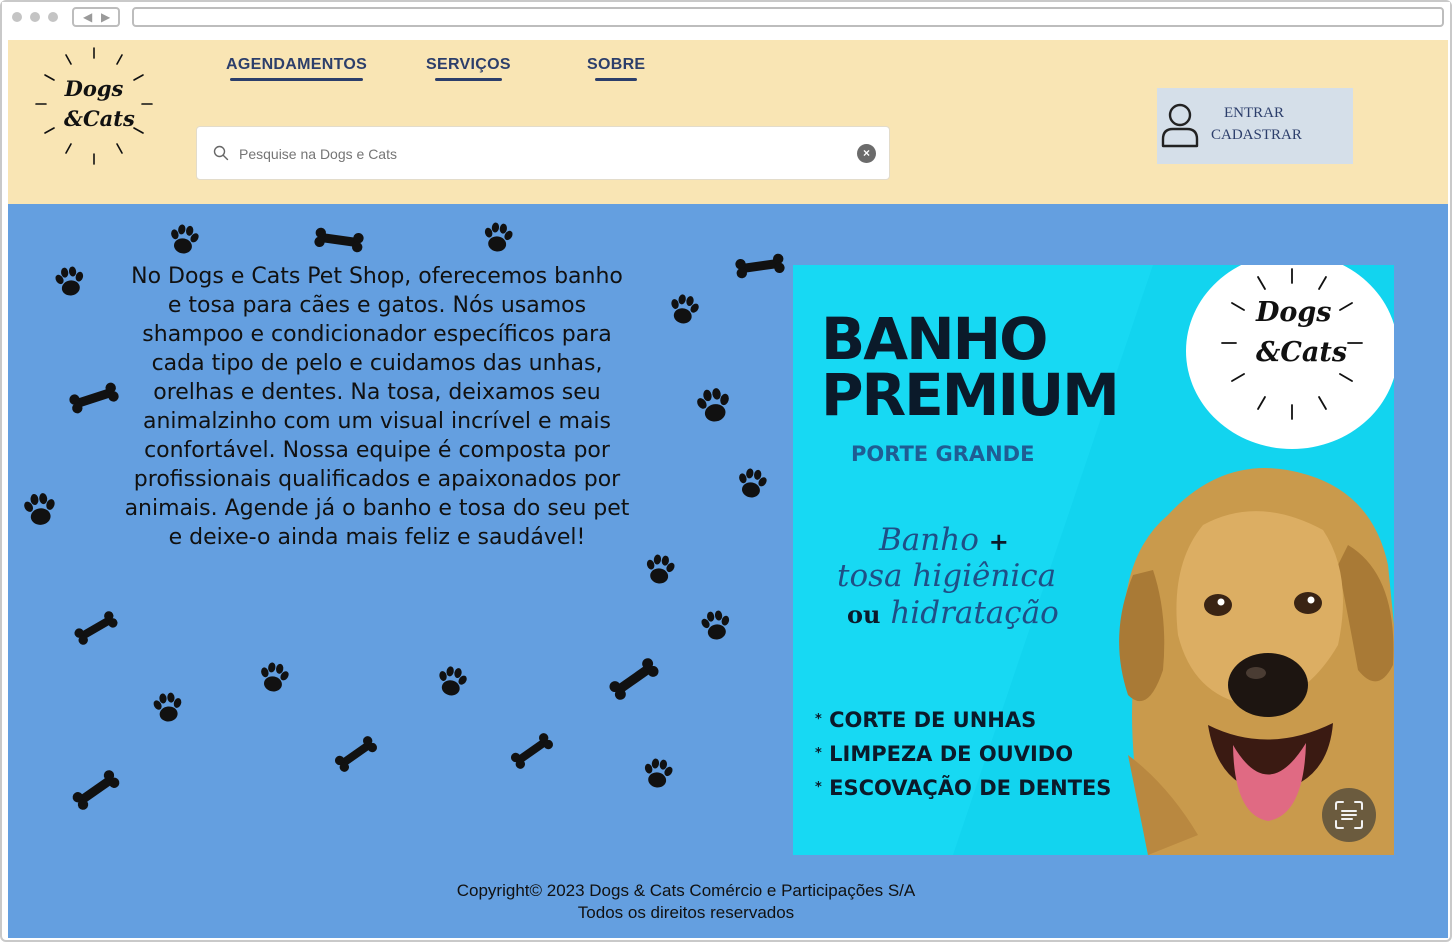 The height and width of the screenshot is (942, 1452). I want to click on promo-logo-badge: Dogs &Cats, so click(1290, 357).